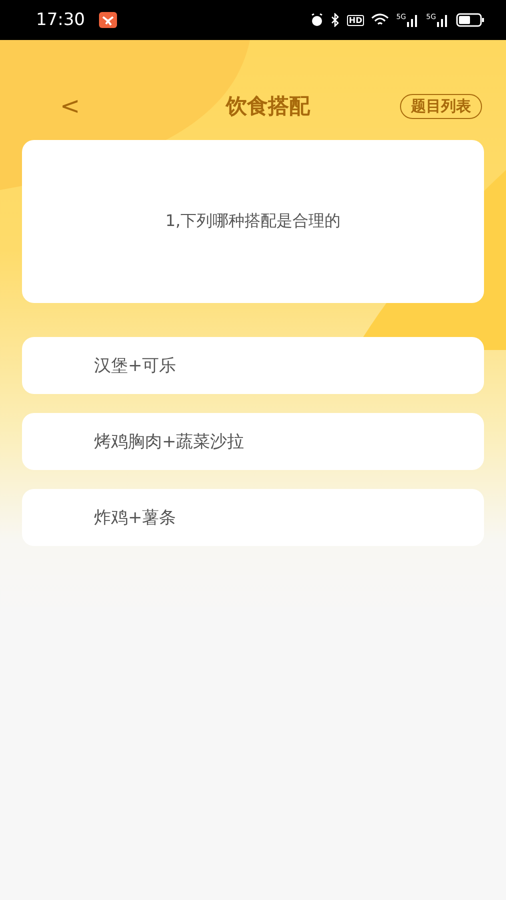 The image size is (506, 900). Describe the element at coordinates (355, 20) in the screenshot. I see `hd-badge: HD` at that location.